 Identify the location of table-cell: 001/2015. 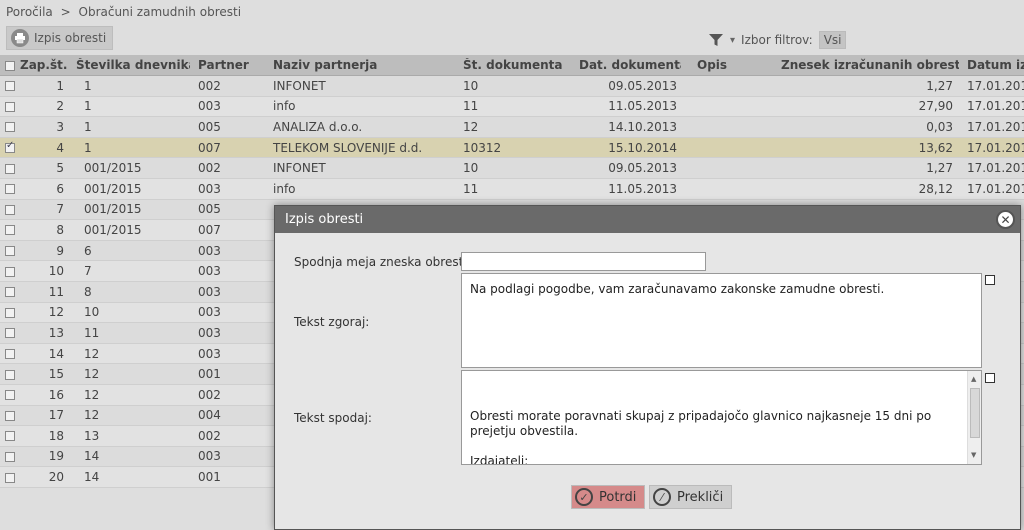
(113, 188).